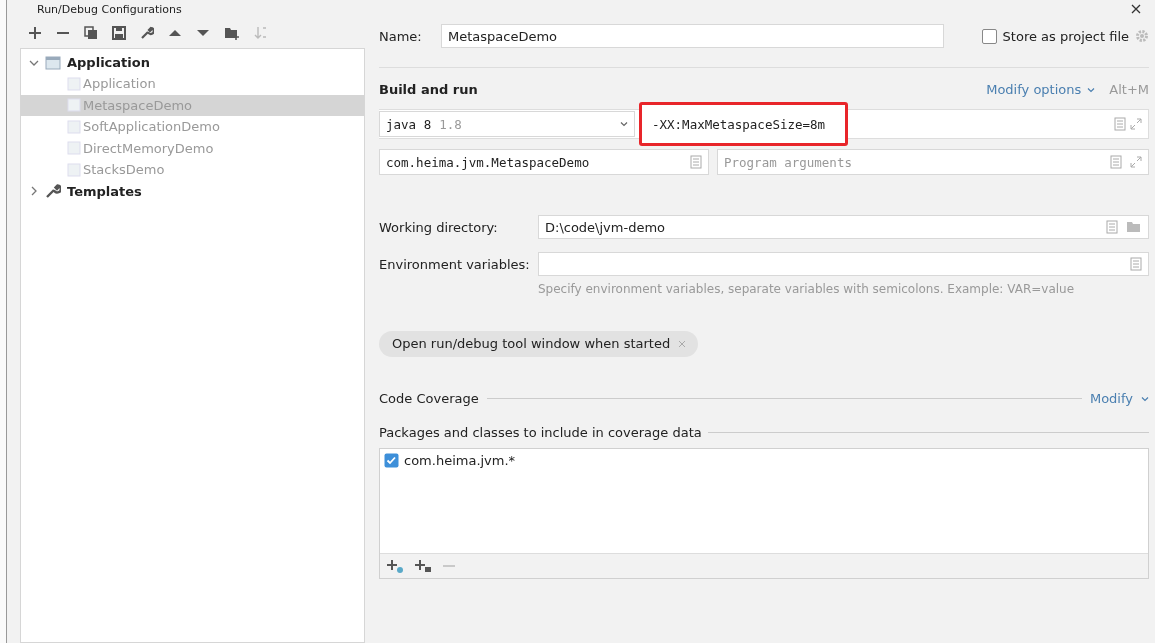 This screenshot has height=643, width=1155. I want to click on vm-options-field: -XX:MaxMetaspaceSize=8m, so click(744, 124).